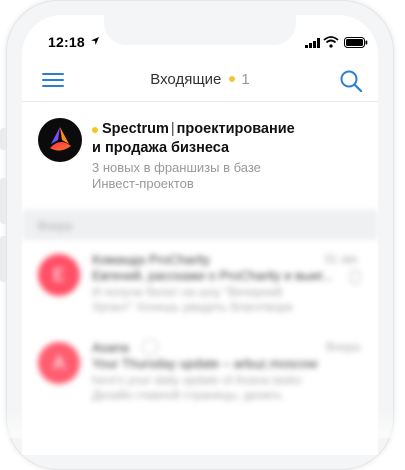 The image size is (405, 470). I want to click on email-subject: и продажа бизнеса, so click(160, 148).